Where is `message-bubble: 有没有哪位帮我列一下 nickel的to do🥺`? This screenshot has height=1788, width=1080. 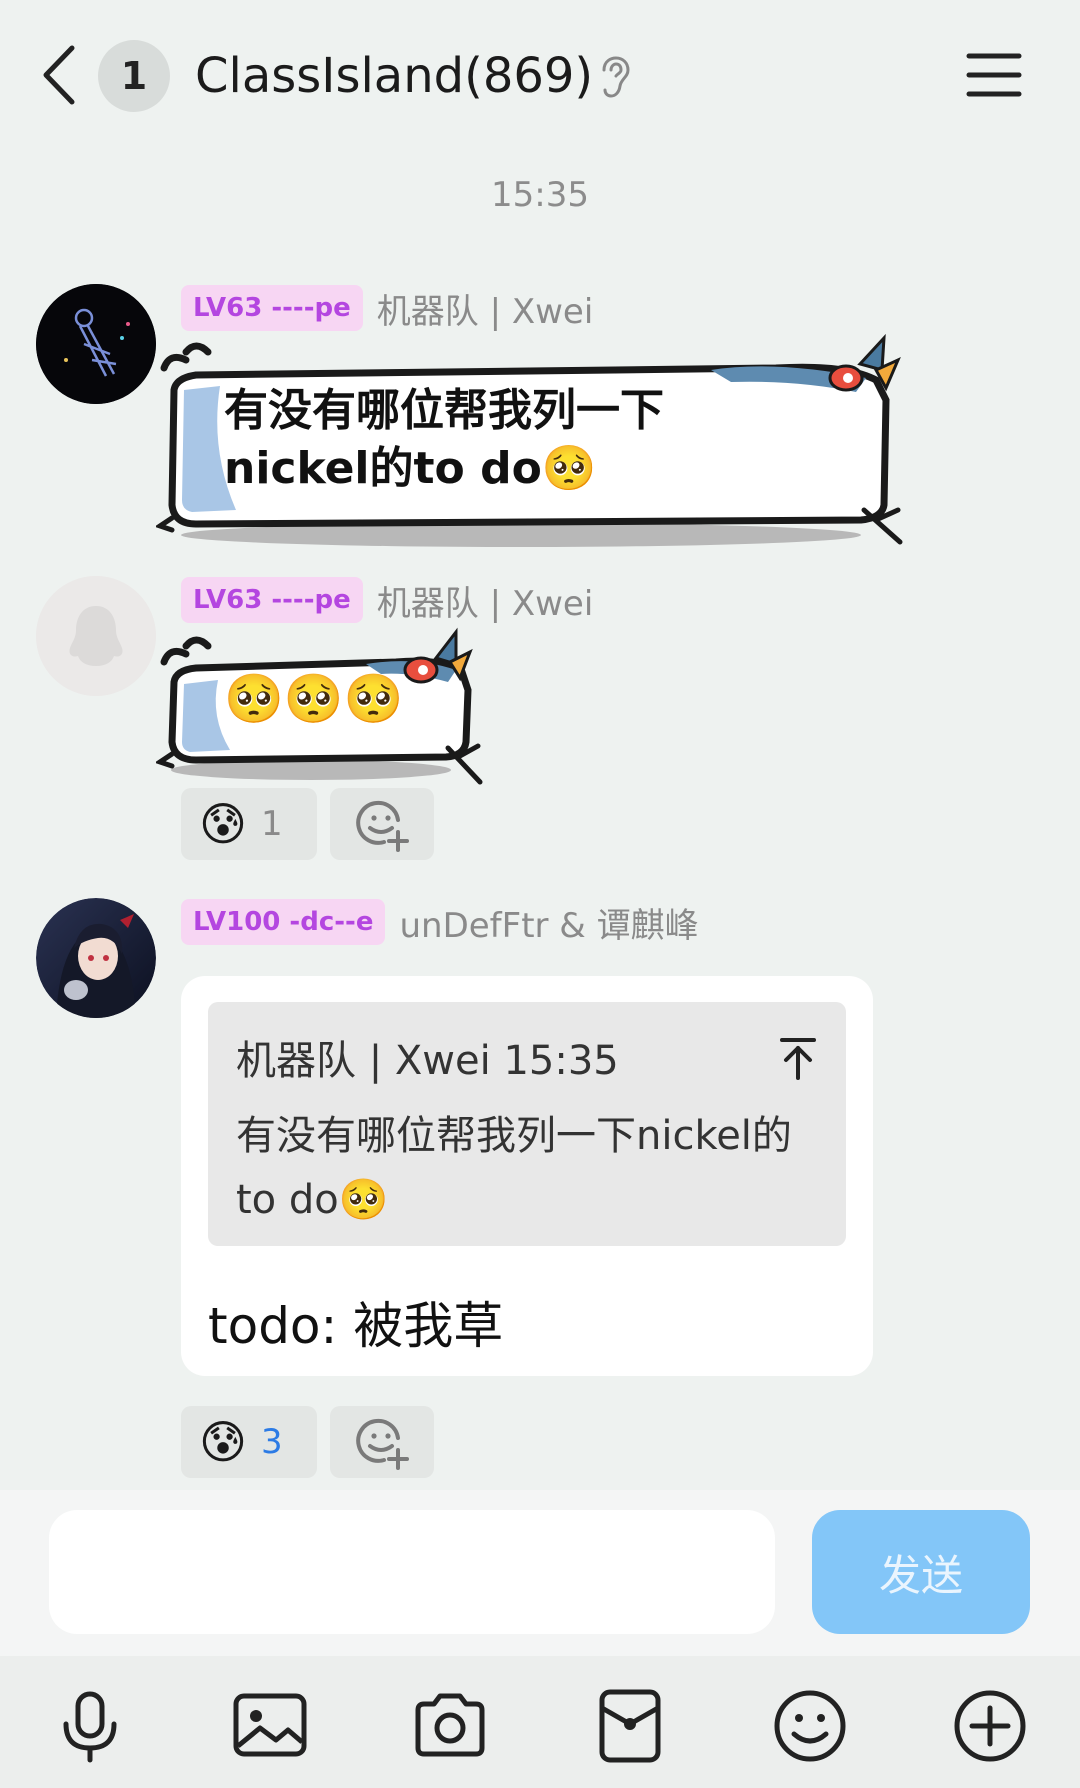 message-bubble: 有没有哪位帮我列一下 nickel的to do🥺 is located at coordinates (536, 445).